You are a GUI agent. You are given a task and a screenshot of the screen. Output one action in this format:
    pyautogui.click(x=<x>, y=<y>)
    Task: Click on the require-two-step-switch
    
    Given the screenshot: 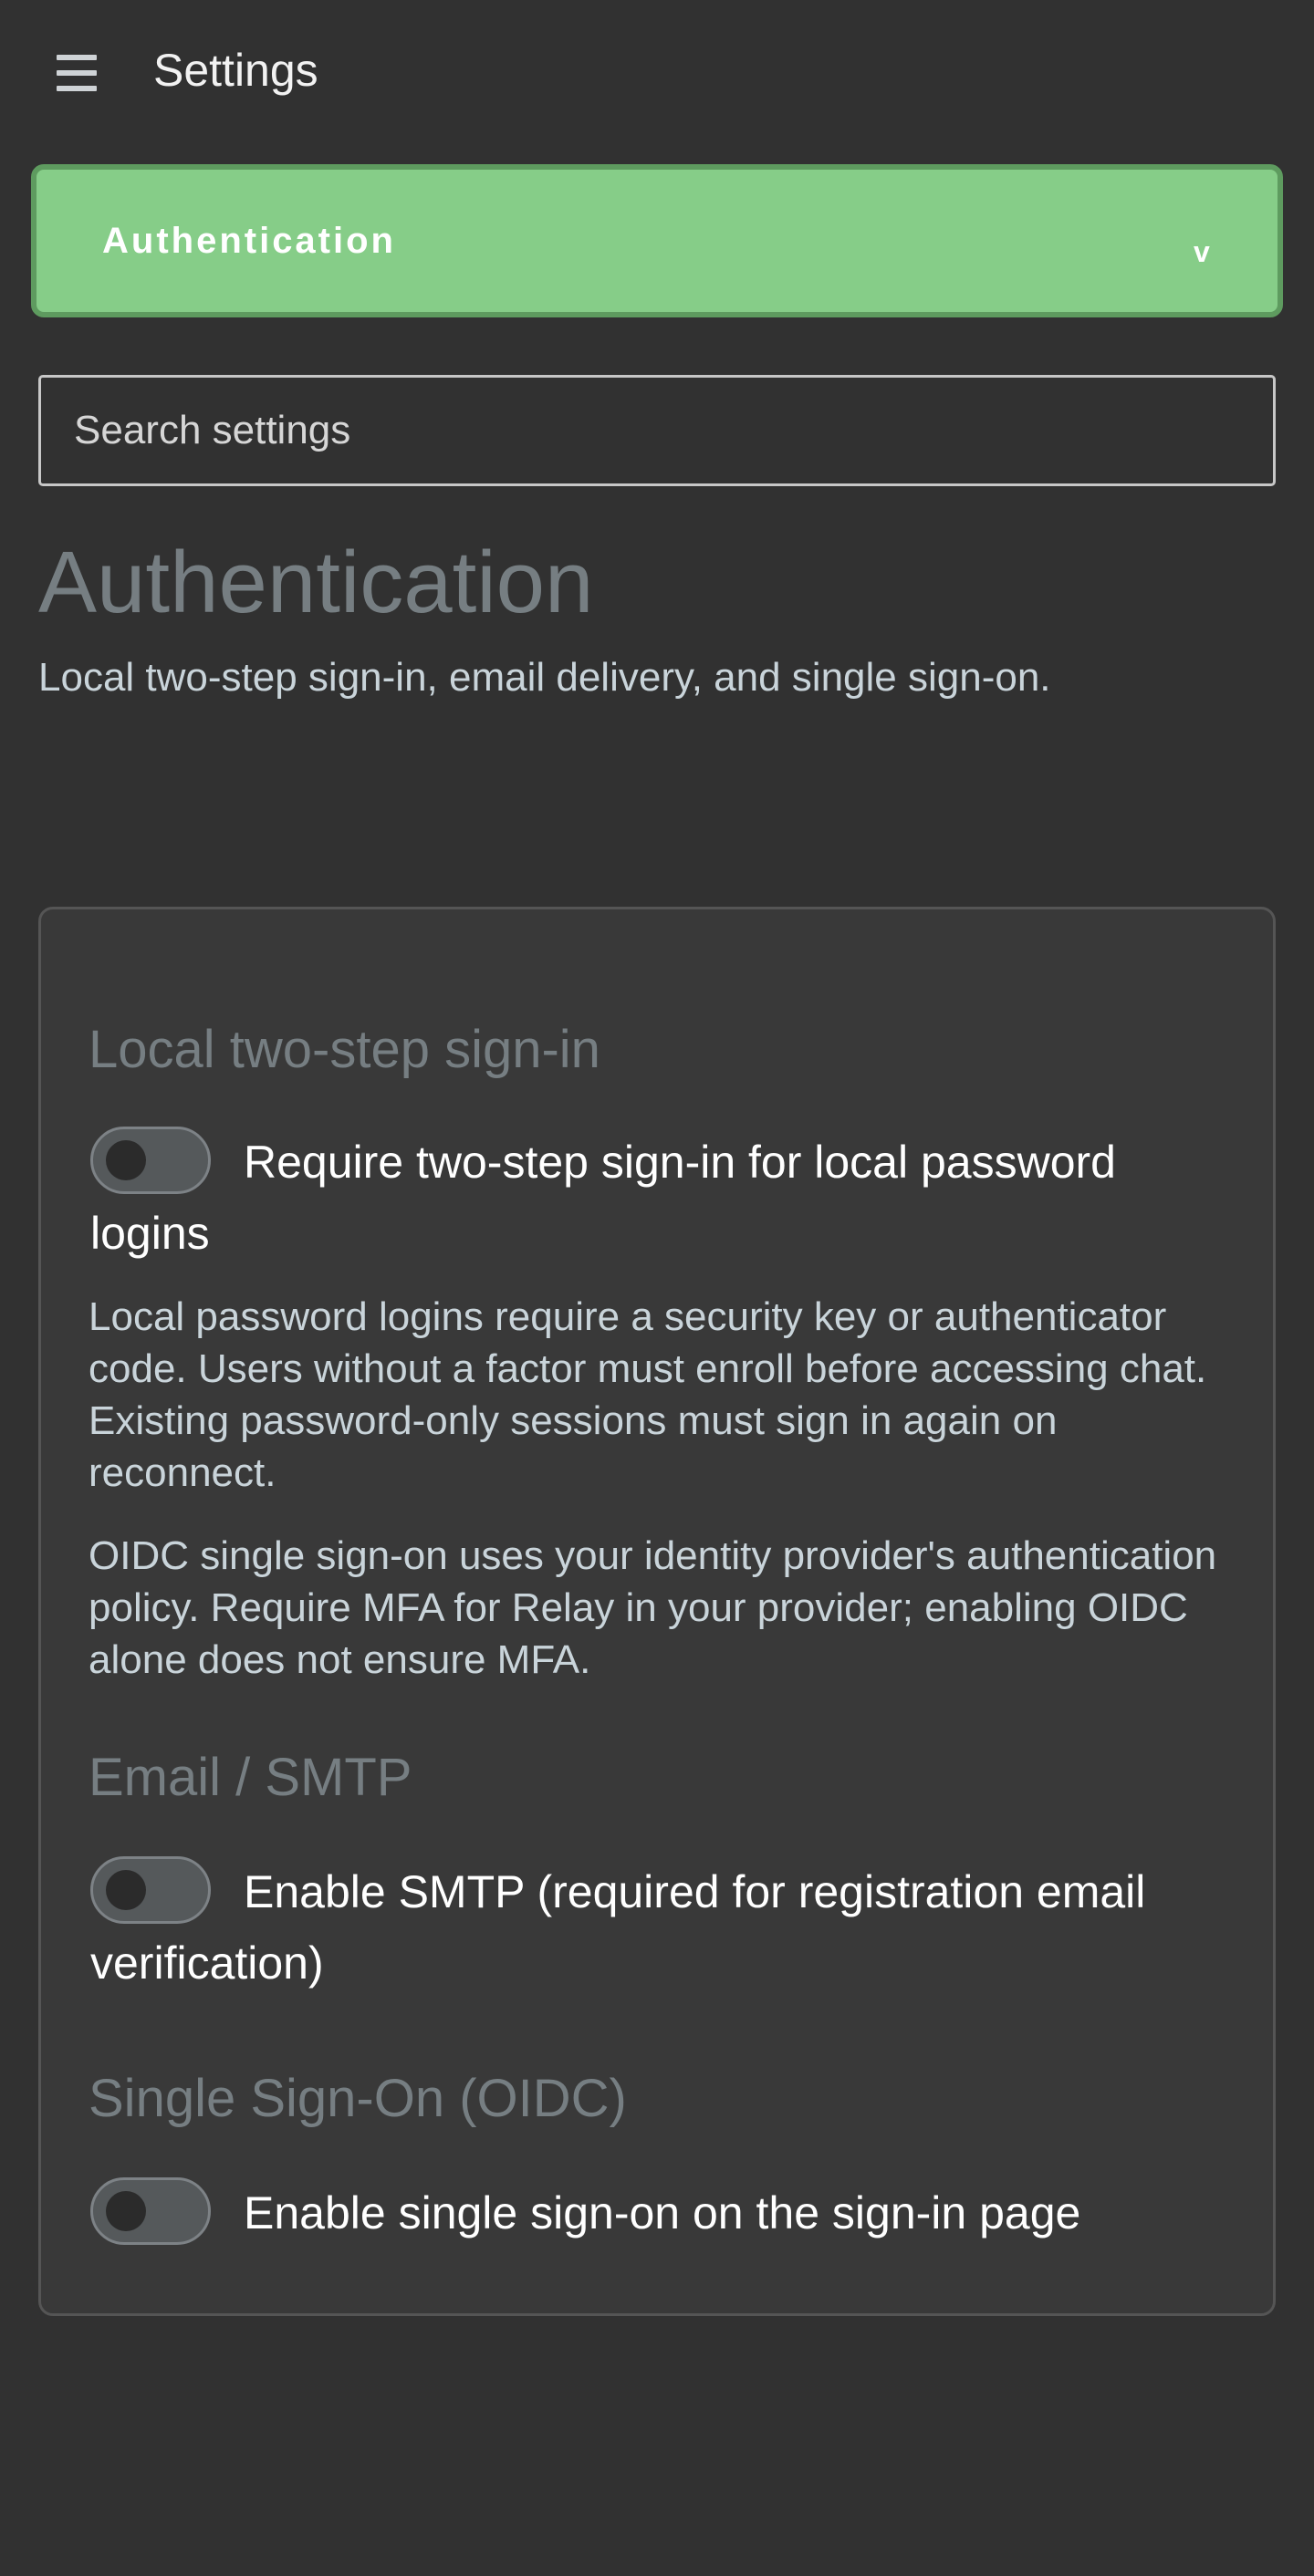 What is the action you would take?
    pyautogui.click(x=150, y=1160)
    